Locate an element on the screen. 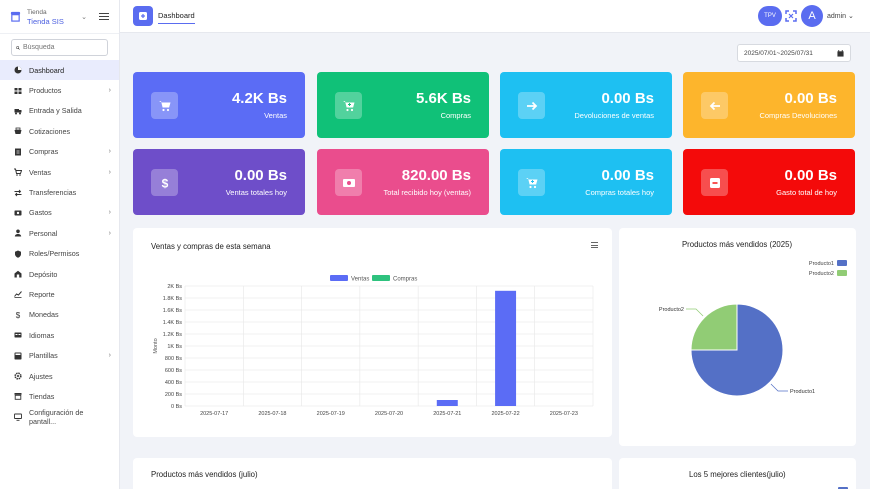 This screenshot has width=870, height=489. y-tick-label: 1.6K Bs is located at coordinates (173, 311).